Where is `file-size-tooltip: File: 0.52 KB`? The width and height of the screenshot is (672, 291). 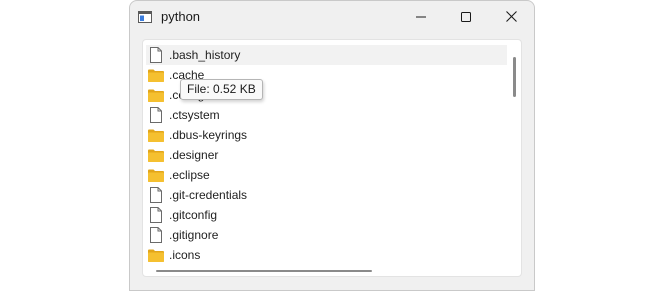
file-size-tooltip: File: 0.52 KB is located at coordinates (221, 89).